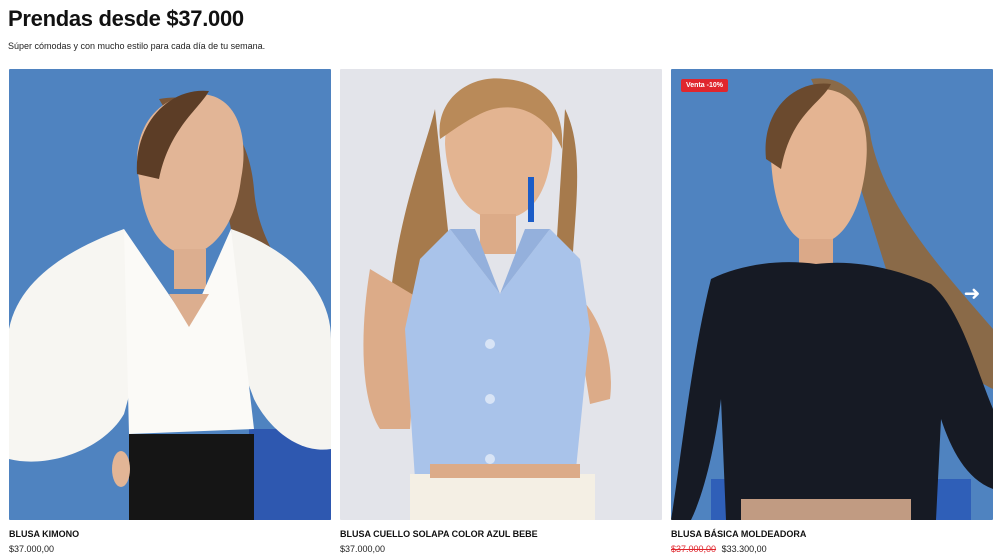 The height and width of the screenshot is (560, 1003). What do you see at coordinates (738, 534) in the screenshot?
I see `product-name: BLUSA BÁSICA MOLDEADORA` at bounding box center [738, 534].